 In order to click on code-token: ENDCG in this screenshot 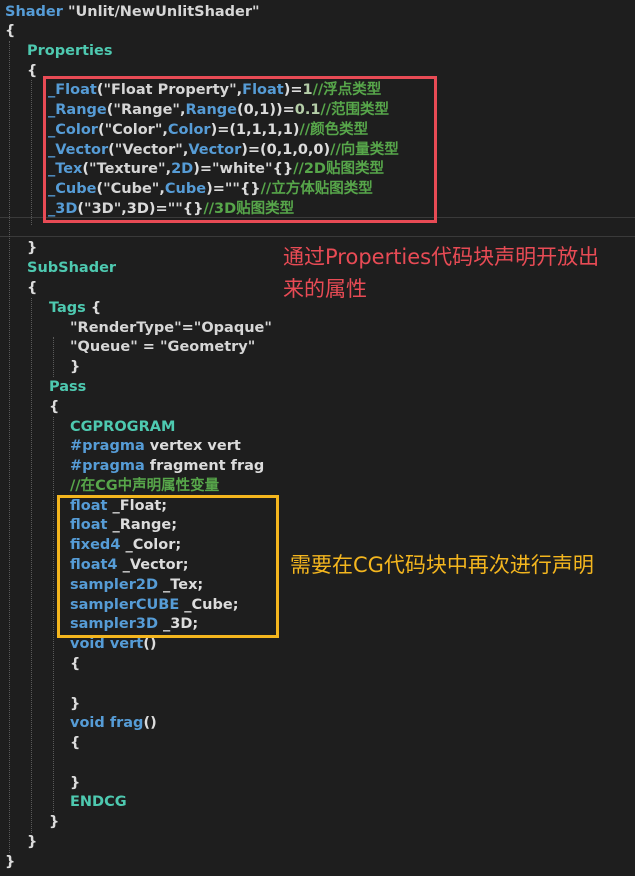, I will do `click(98, 802)`.